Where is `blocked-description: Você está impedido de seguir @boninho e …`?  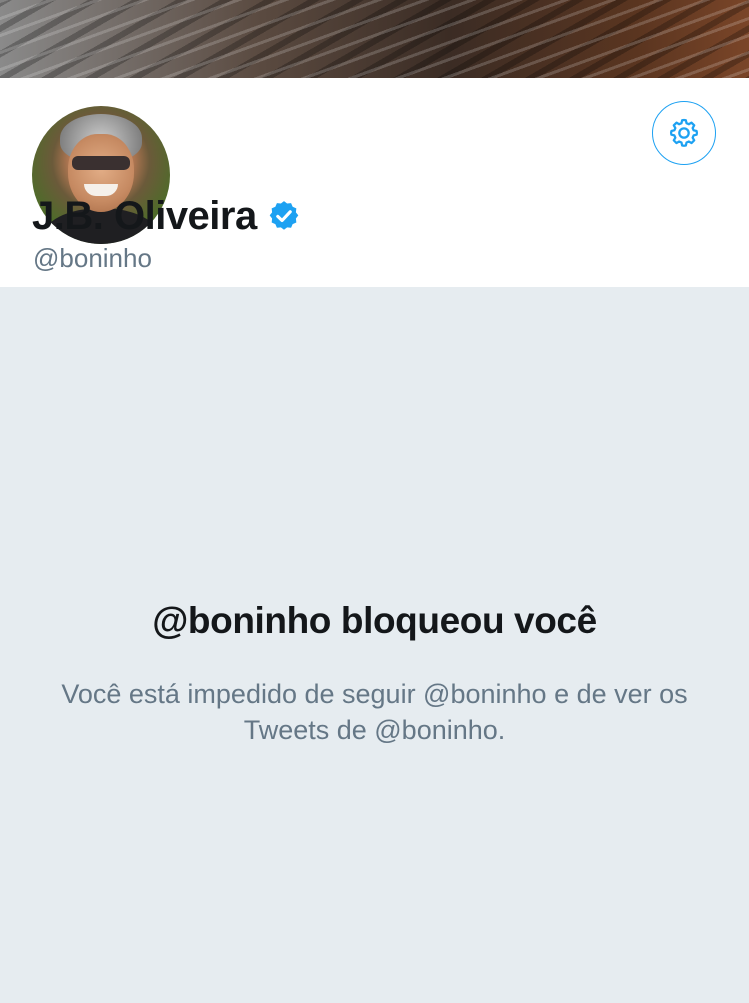
blocked-description: Você está impedido de seguir @boninho e … is located at coordinates (374, 712).